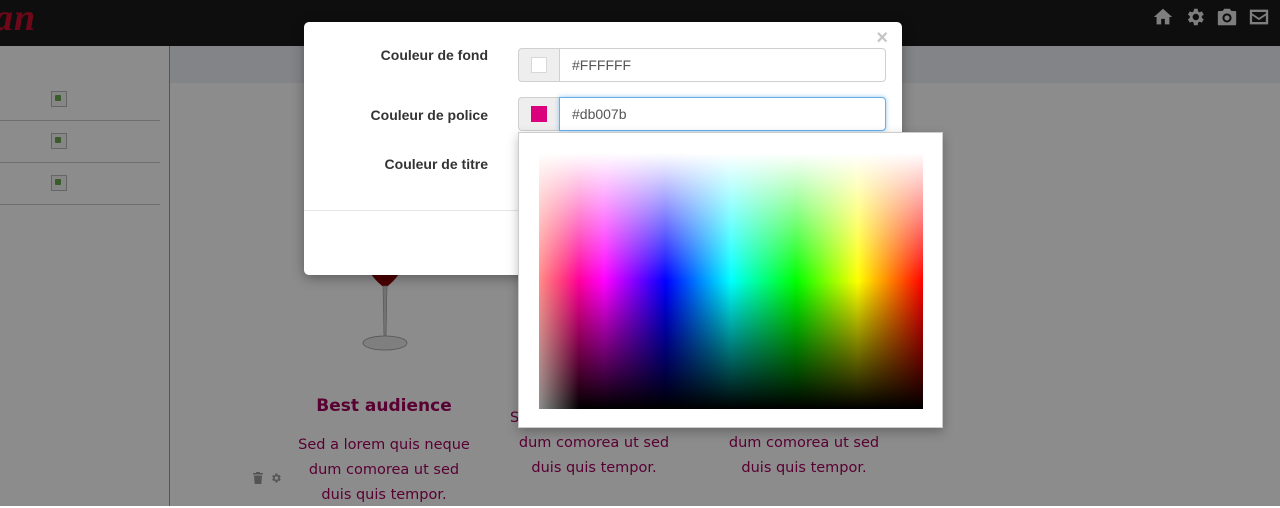  What do you see at coordinates (722, 114) in the screenshot?
I see `font-color-input` at bounding box center [722, 114].